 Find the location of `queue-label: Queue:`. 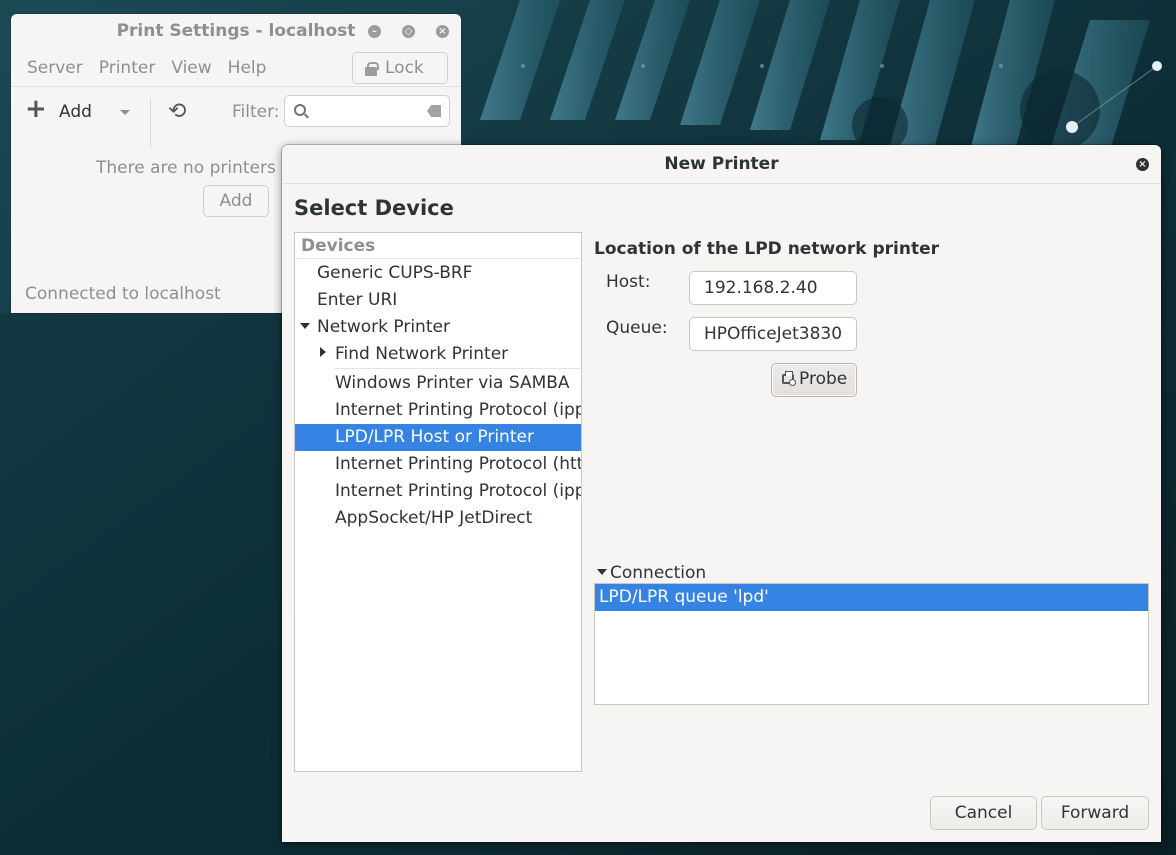

queue-label: Queue: is located at coordinates (637, 328).